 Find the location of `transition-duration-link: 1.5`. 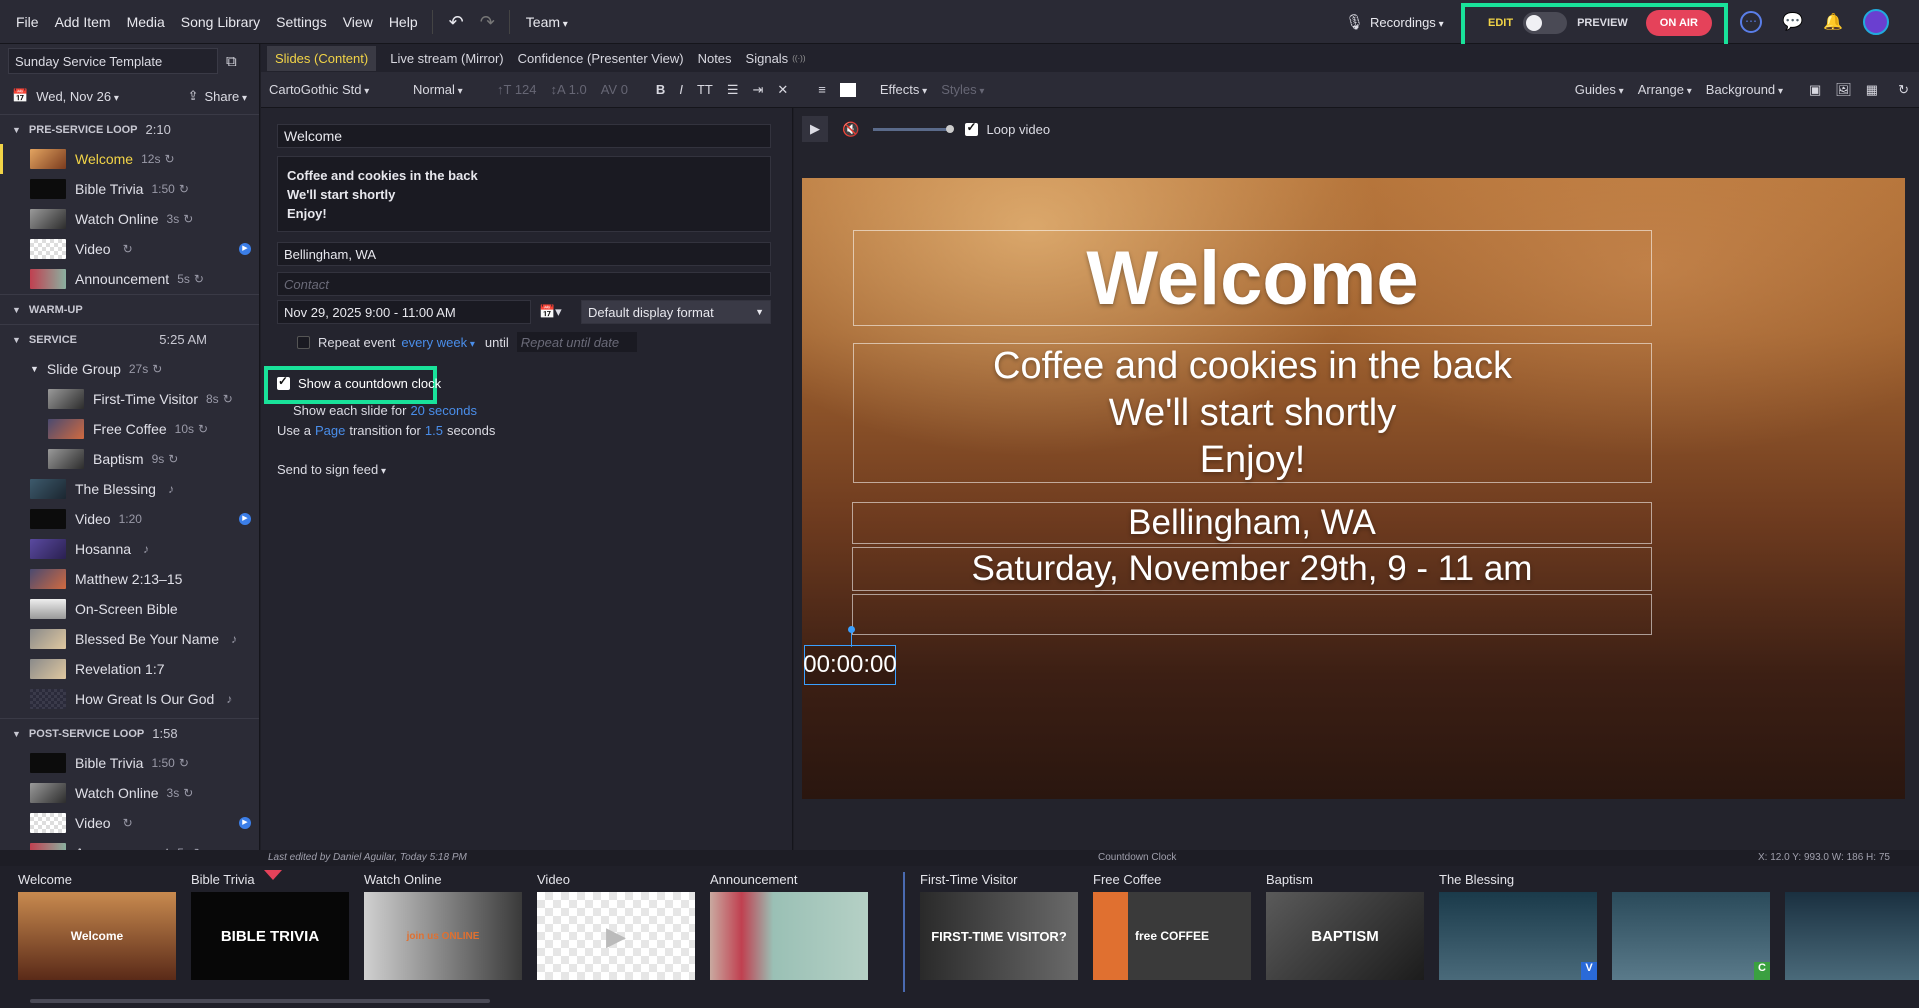

transition-duration-link: 1.5 is located at coordinates (434, 430).